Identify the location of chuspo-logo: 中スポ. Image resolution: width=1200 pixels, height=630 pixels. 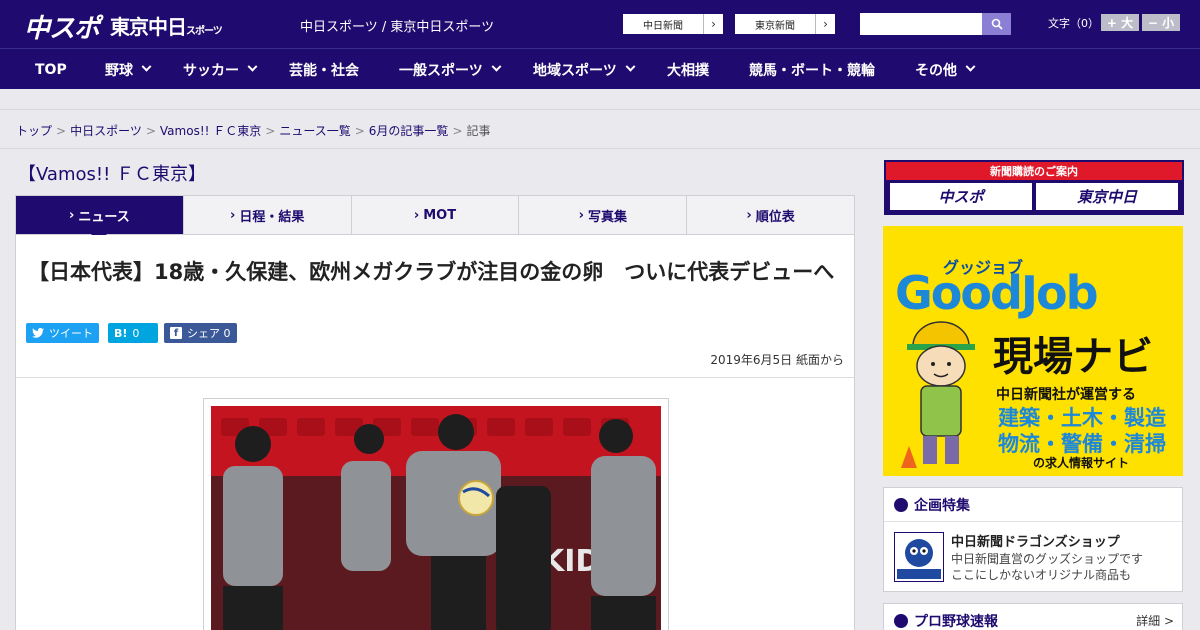
(62, 26).